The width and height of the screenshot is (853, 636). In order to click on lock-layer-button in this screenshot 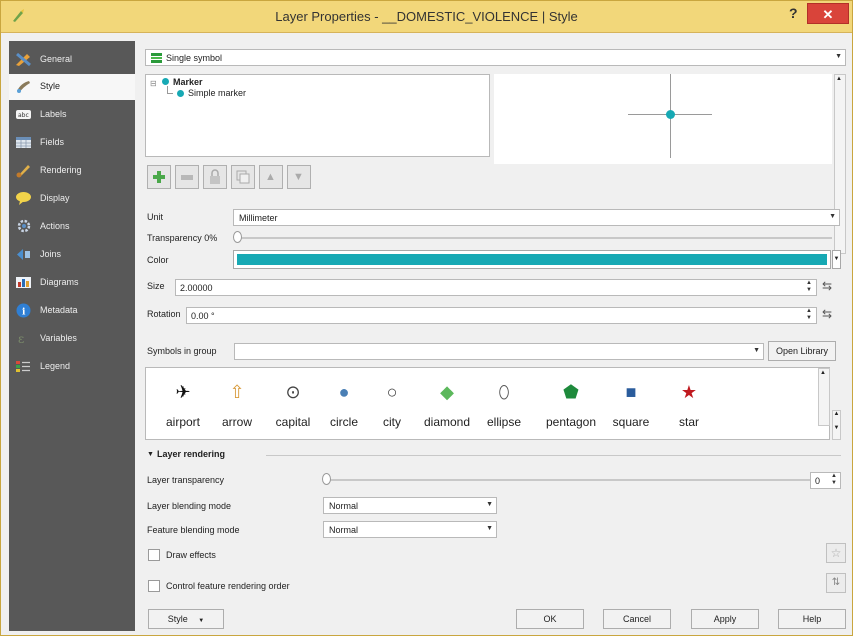, I will do `click(215, 177)`.